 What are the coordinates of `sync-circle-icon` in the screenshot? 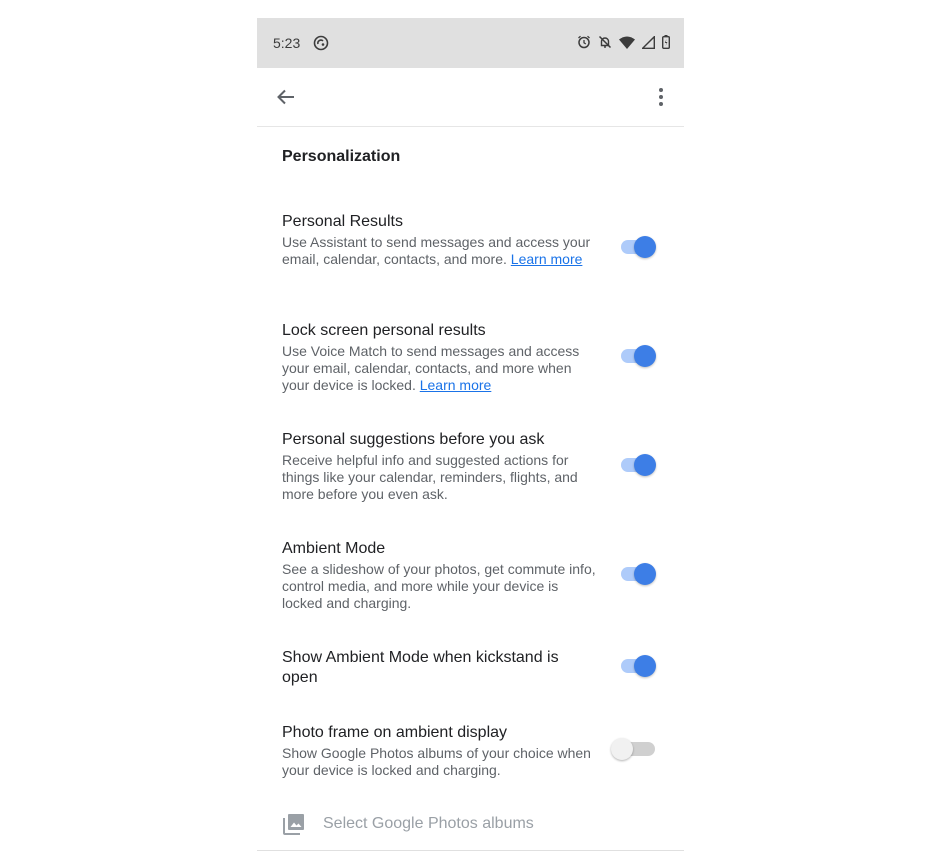 It's located at (321, 43).